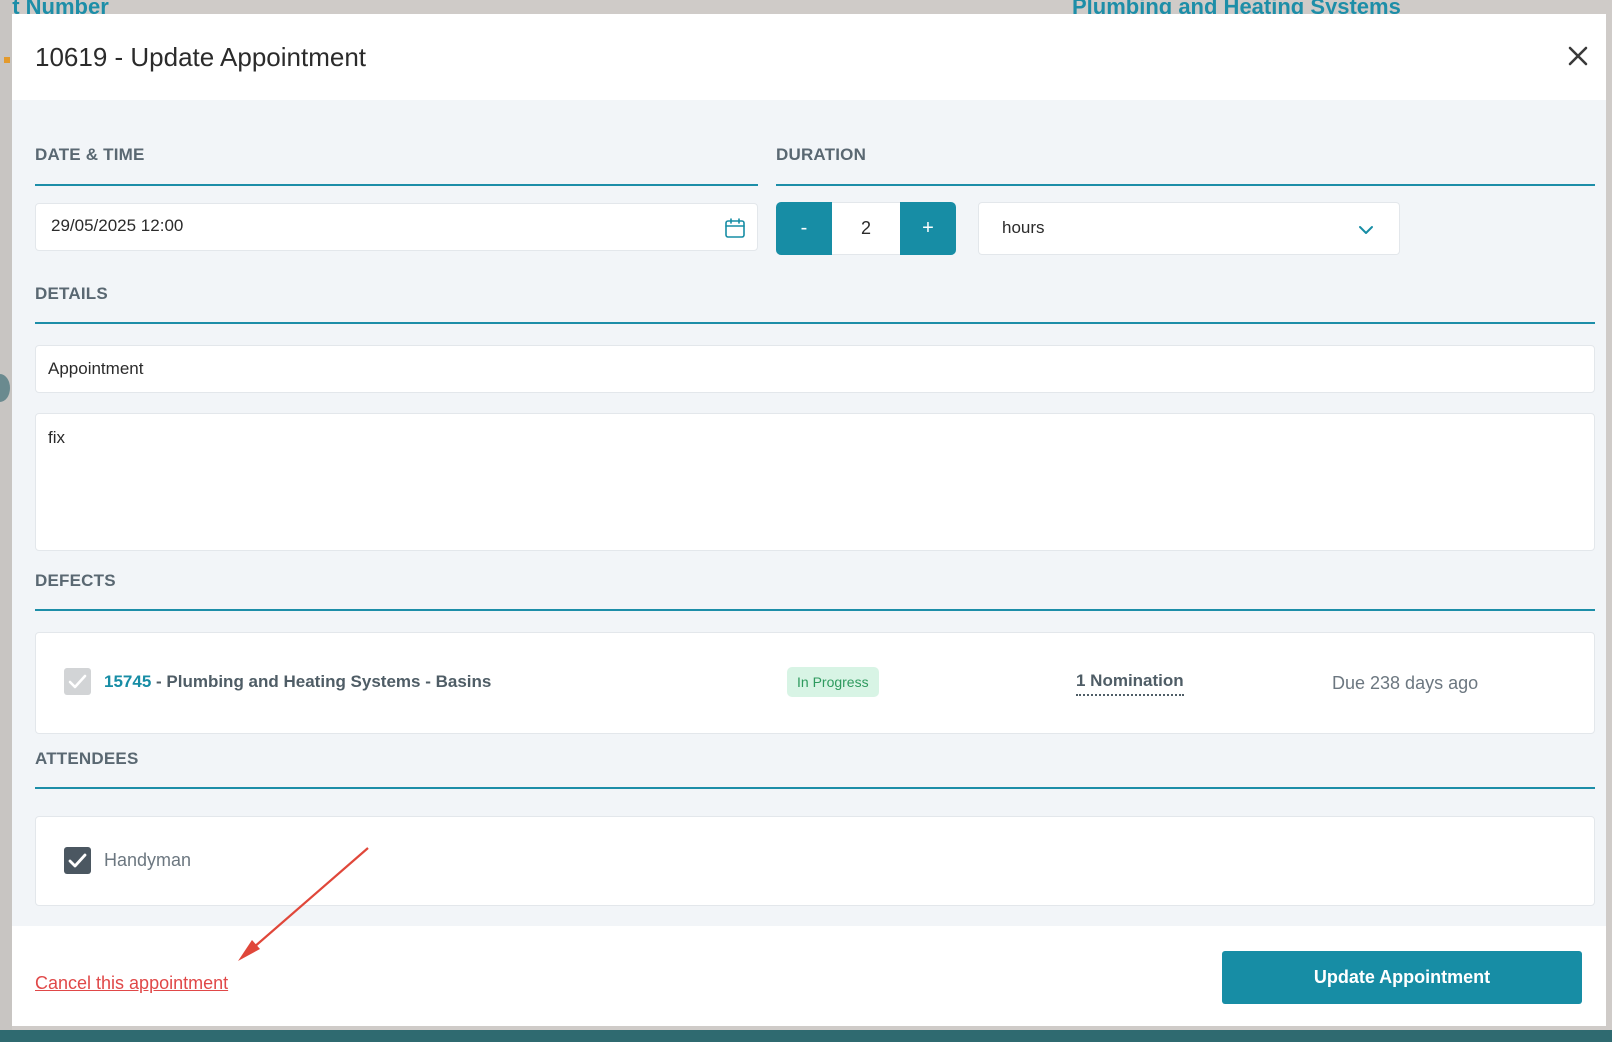 This screenshot has height=1042, width=1612. Describe the element at coordinates (1023, 227) in the screenshot. I see `duration-unit-value: hours` at that location.